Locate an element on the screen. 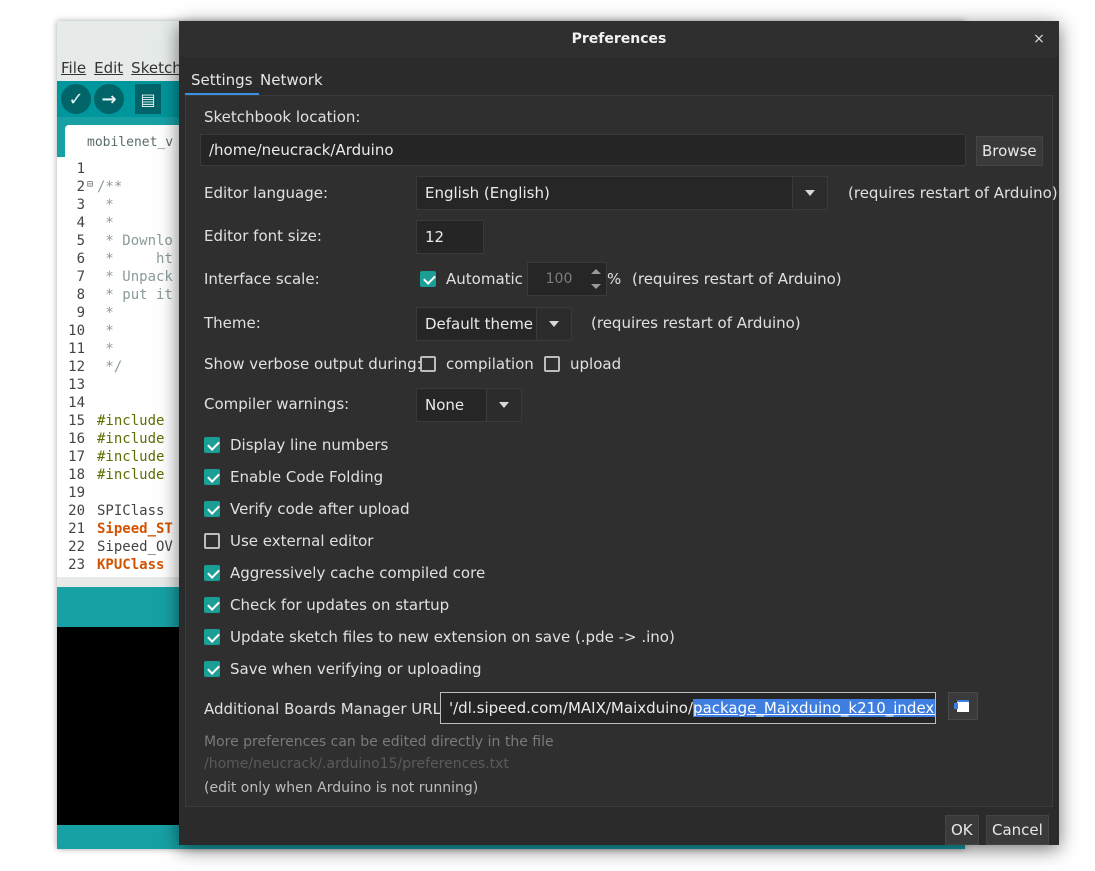 This screenshot has height=871, width=1095. spinner-down-icon is located at coordinates (596, 287).